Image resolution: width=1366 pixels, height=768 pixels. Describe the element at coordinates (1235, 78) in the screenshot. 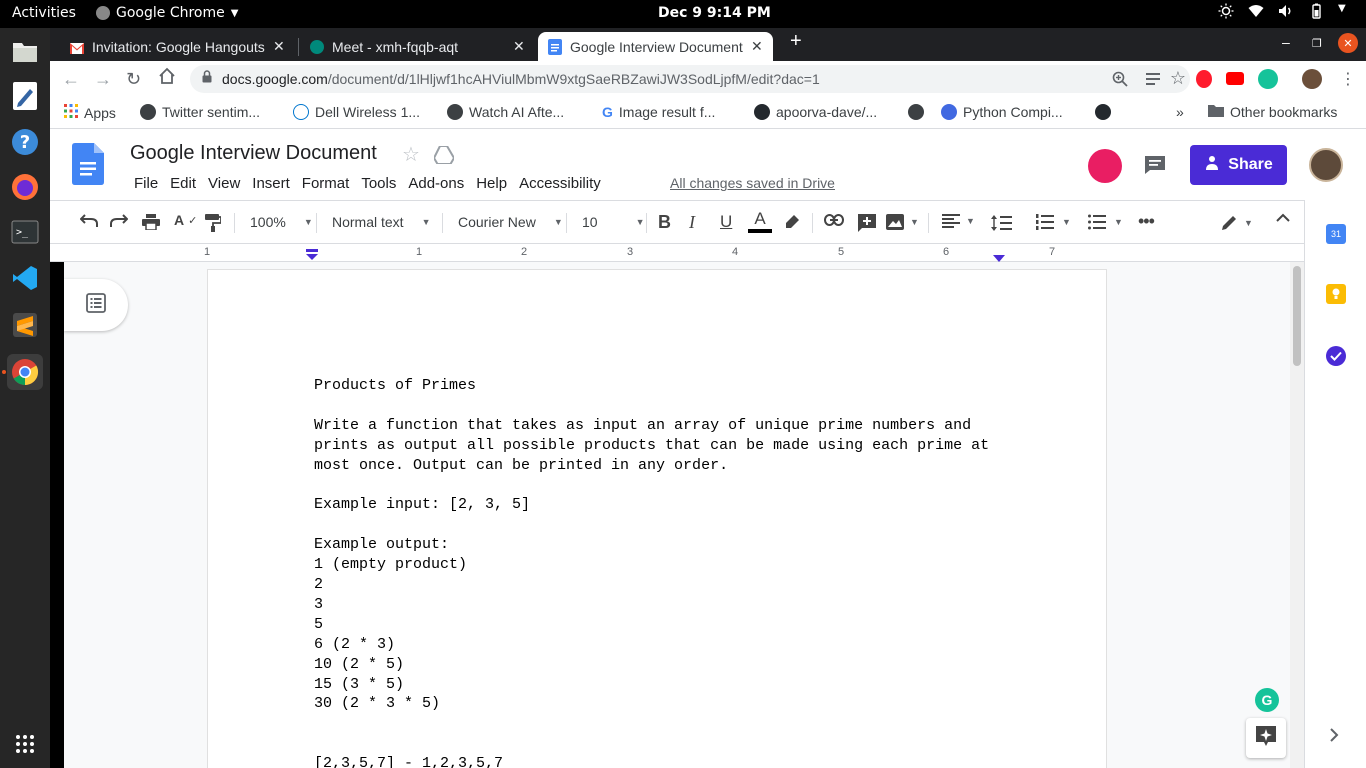

I see `extension-youtube-icon` at that location.